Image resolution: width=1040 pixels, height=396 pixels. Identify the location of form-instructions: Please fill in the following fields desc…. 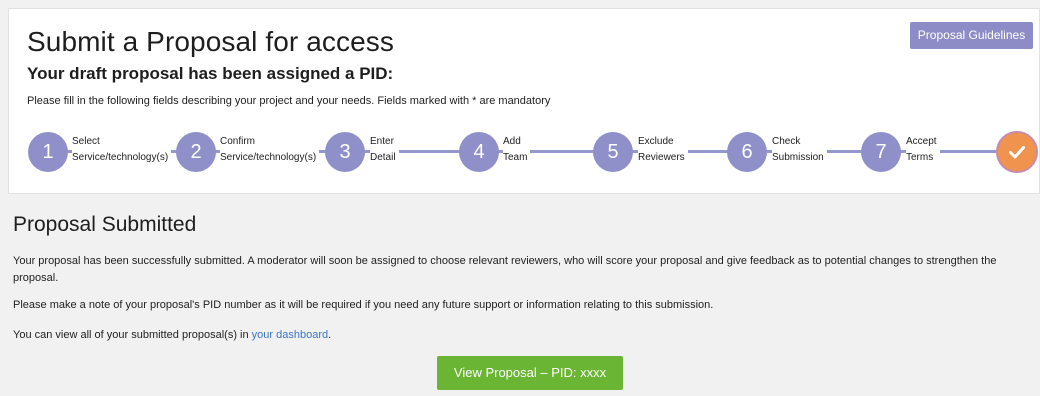
(289, 101).